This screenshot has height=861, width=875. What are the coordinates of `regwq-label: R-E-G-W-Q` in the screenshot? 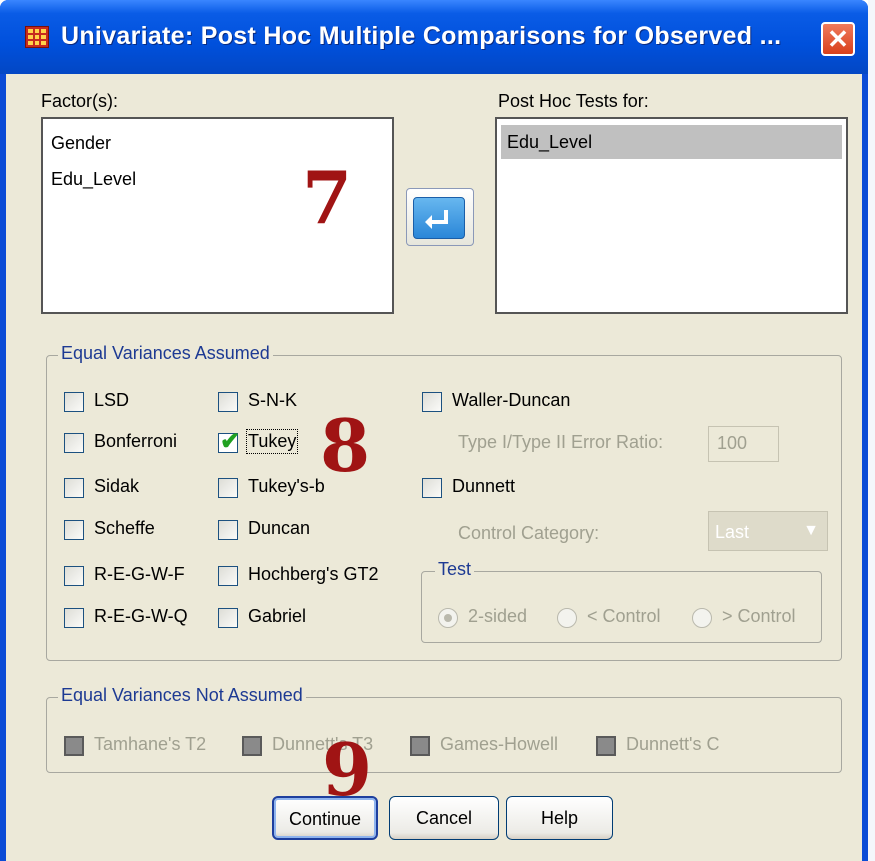 It's located at (141, 616).